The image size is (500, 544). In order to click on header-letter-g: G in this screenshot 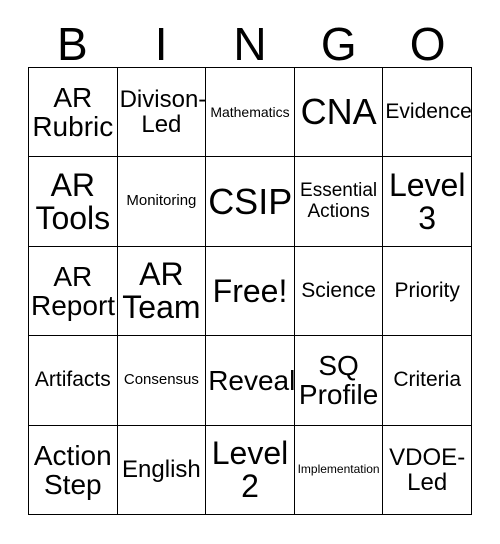, I will do `click(338, 44)`.